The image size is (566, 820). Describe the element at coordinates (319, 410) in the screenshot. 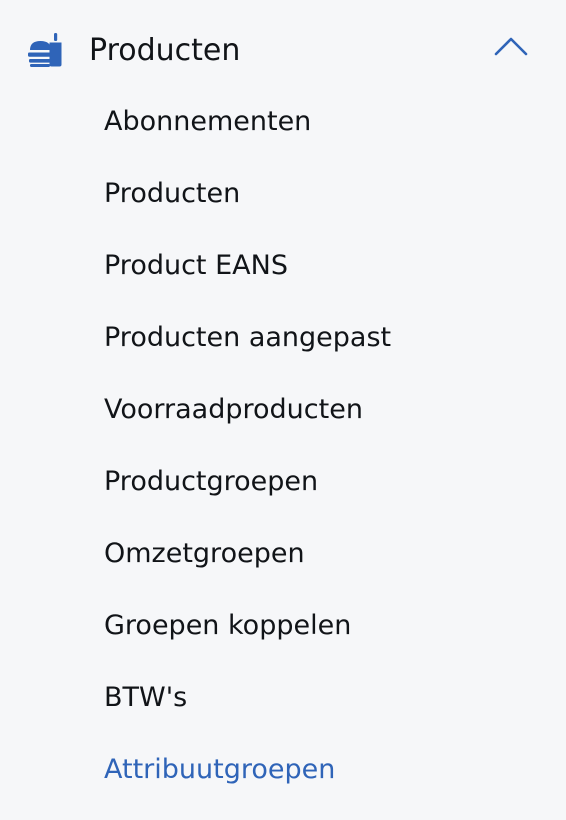

I see `submenu-item: Voorraadproducten` at that location.